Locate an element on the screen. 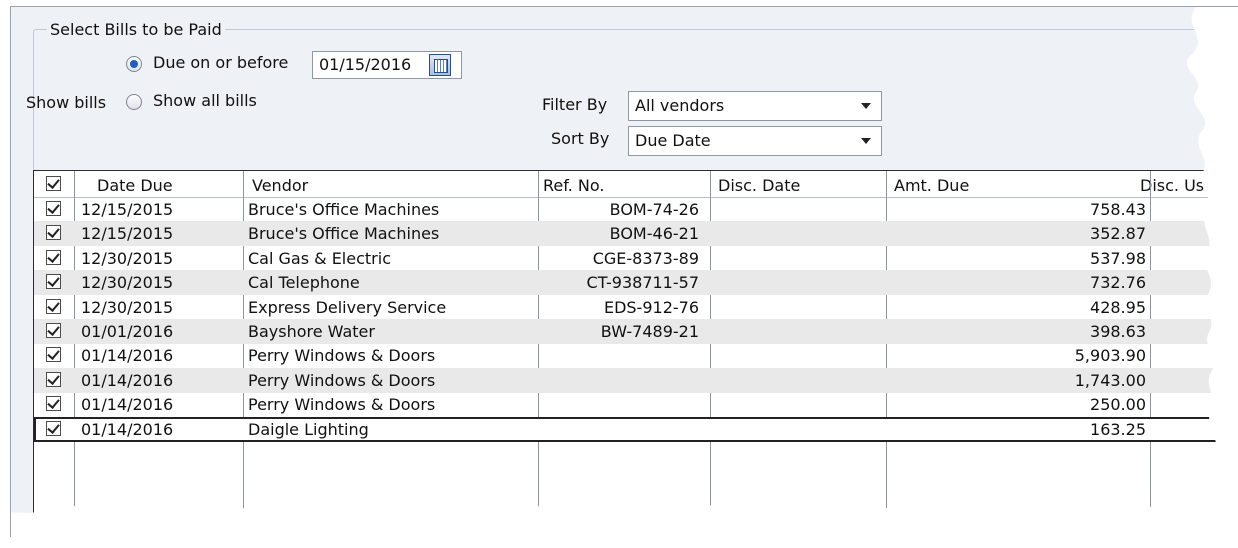 This screenshot has width=1238, height=548. amt-due-cell: 758.43 is located at coordinates (1118, 209).